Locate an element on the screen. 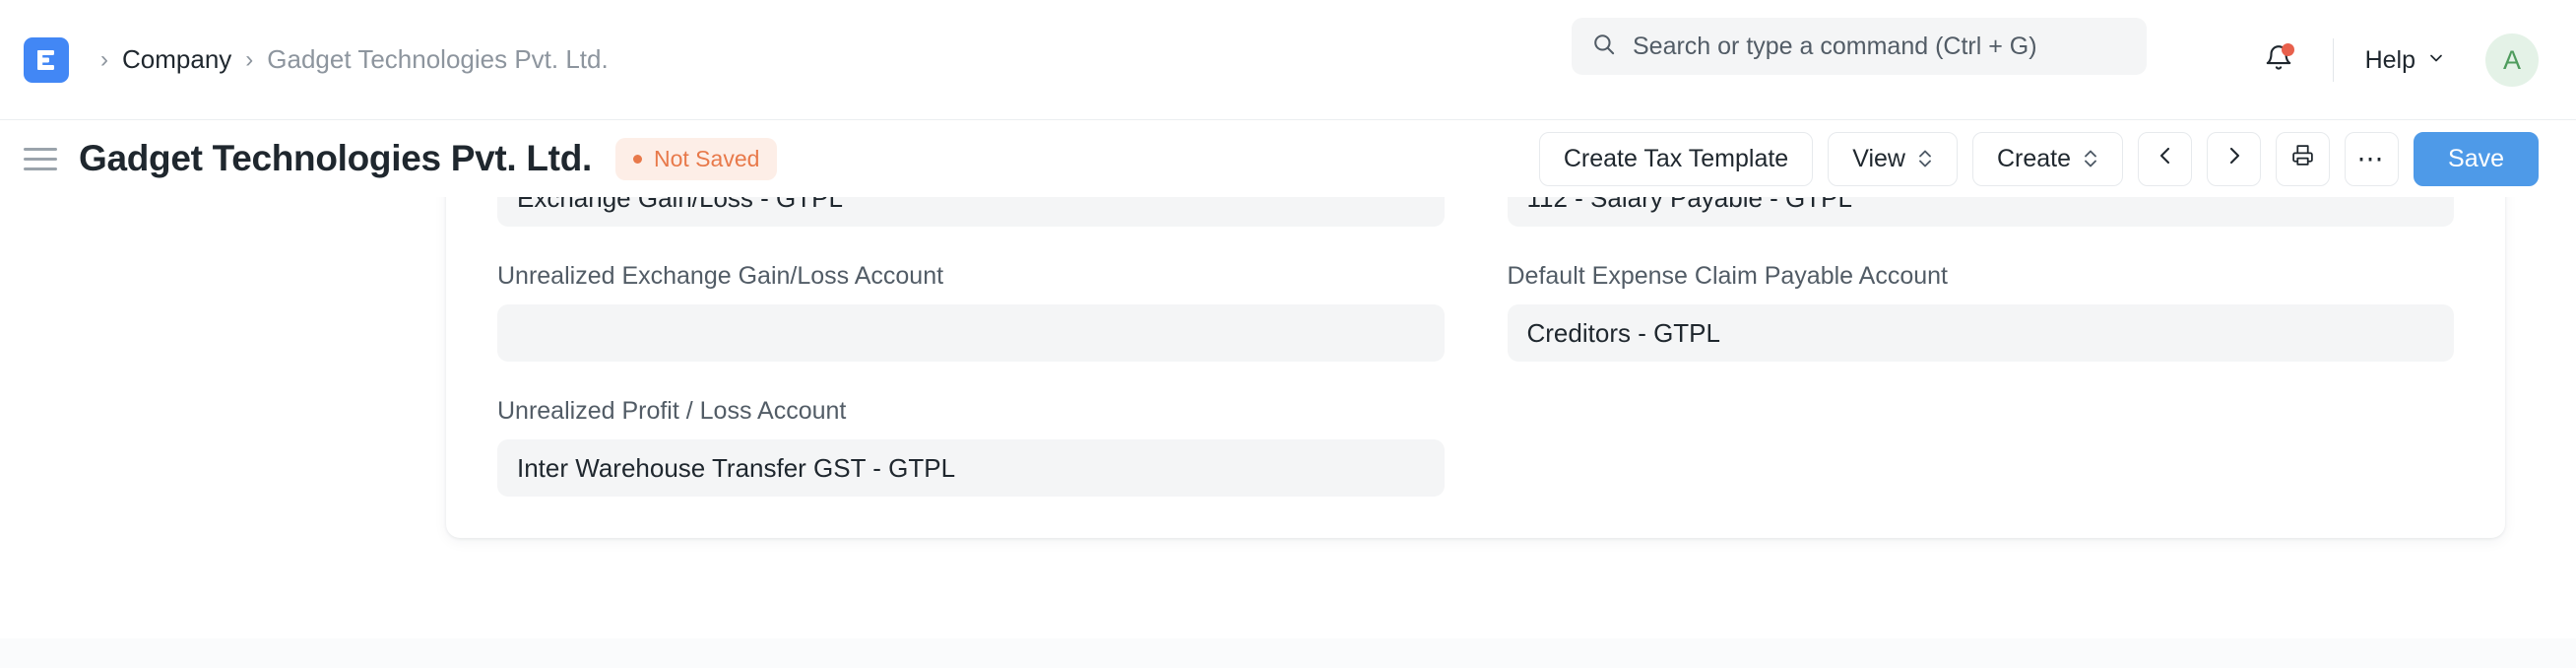 This screenshot has height=668, width=2576. printer-icon is located at coordinates (2302, 159).